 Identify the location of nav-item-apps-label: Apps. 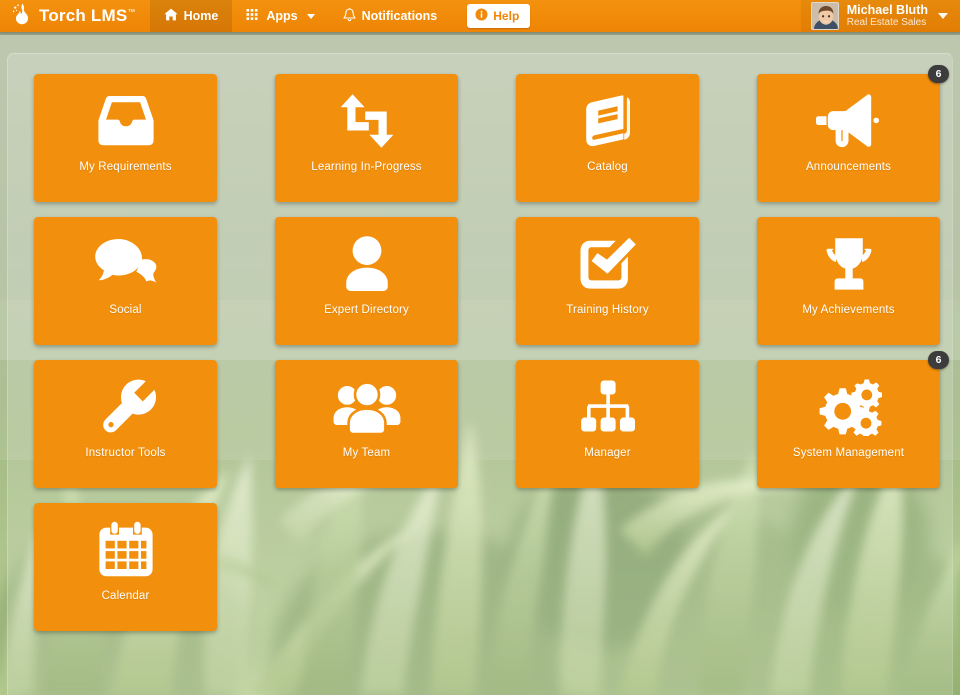
(282, 16).